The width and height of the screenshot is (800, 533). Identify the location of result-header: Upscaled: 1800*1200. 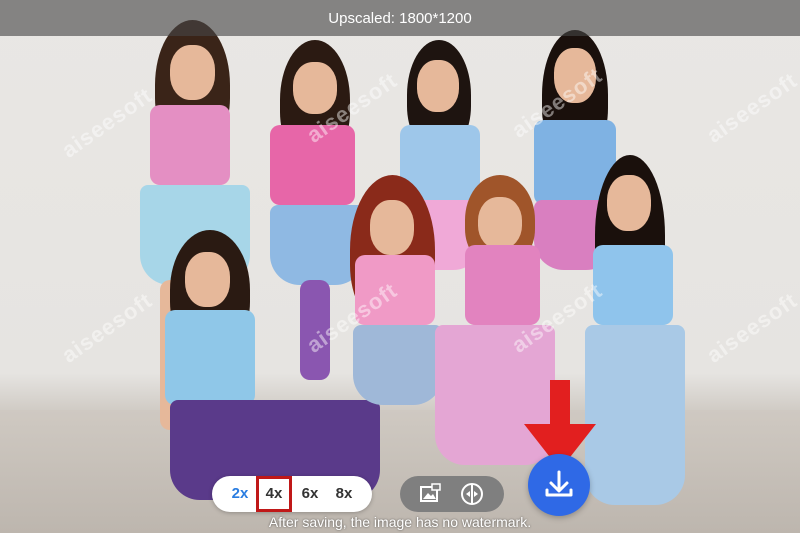
(400, 18).